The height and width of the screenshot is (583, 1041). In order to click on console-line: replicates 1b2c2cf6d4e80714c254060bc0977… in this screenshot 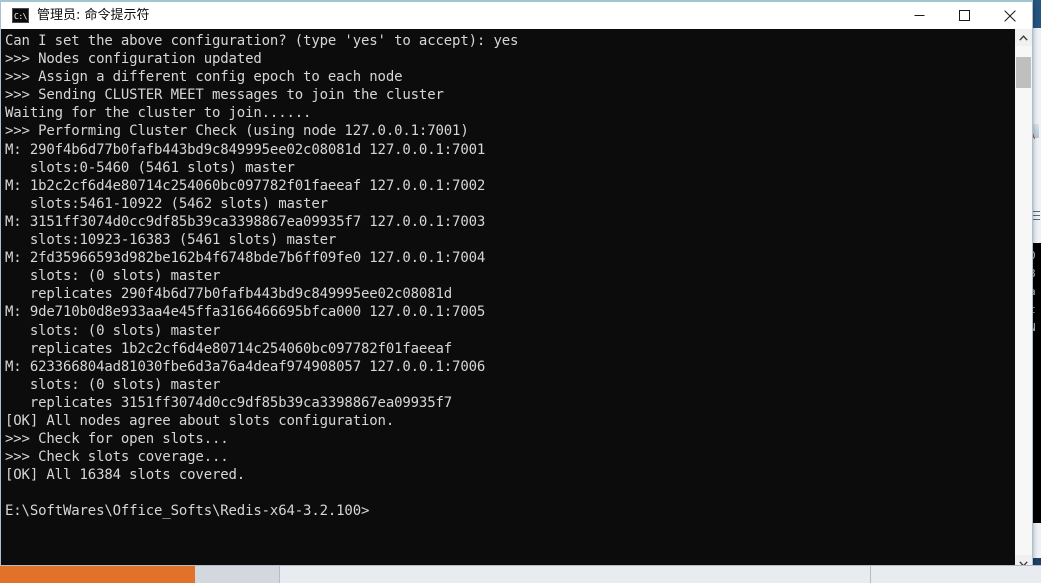, I will do `click(229, 348)`.